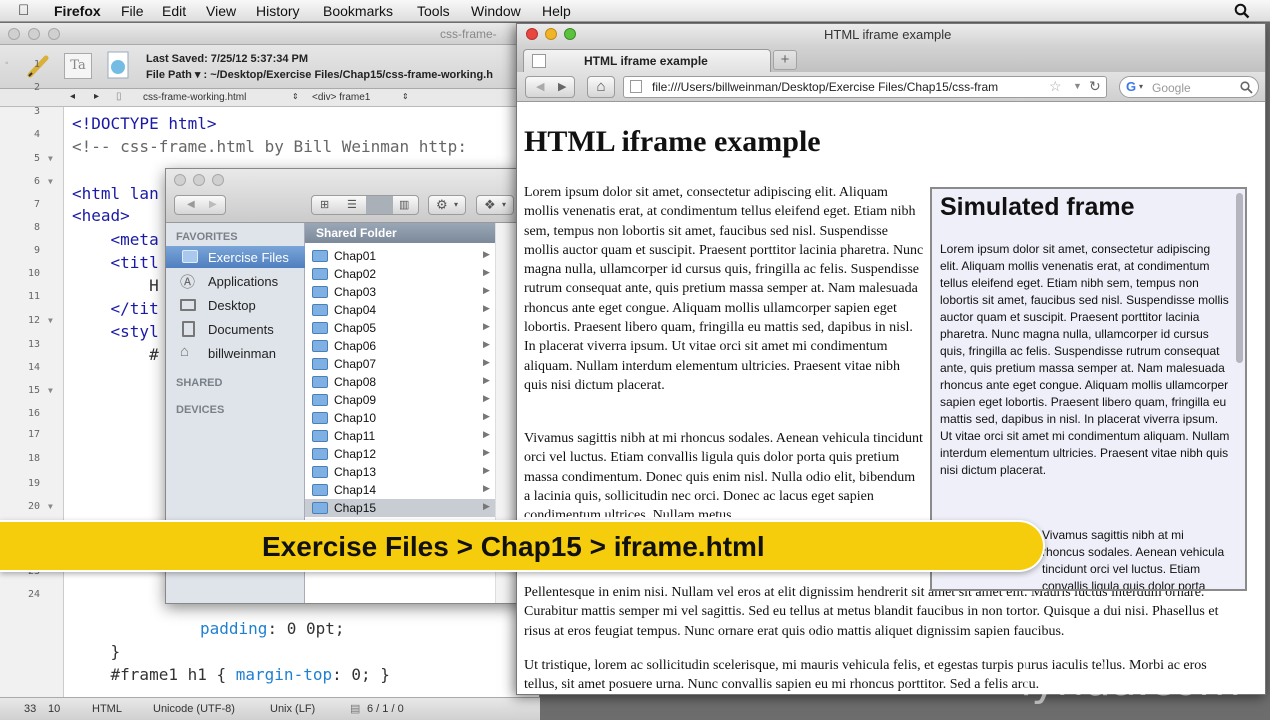 Image resolution: width=1270 pixels, height=720 pixels. What do you see at coordinates (556, 11) in the screenshot?
I see `menu-help: Help` at bounding box center [556, 11].